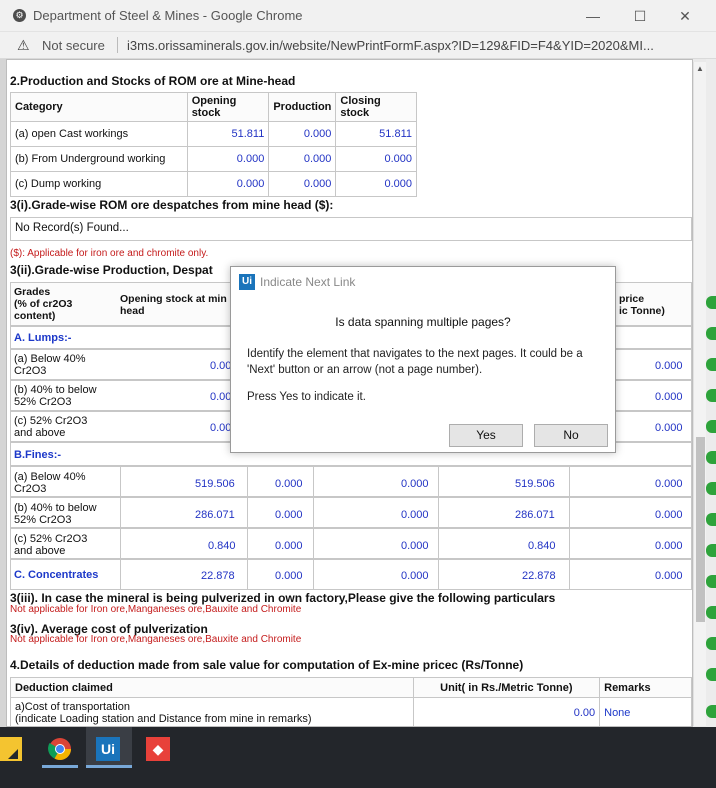  I want to click on dialog-question: Is data spanning multiple pages?, so click(423, 322).